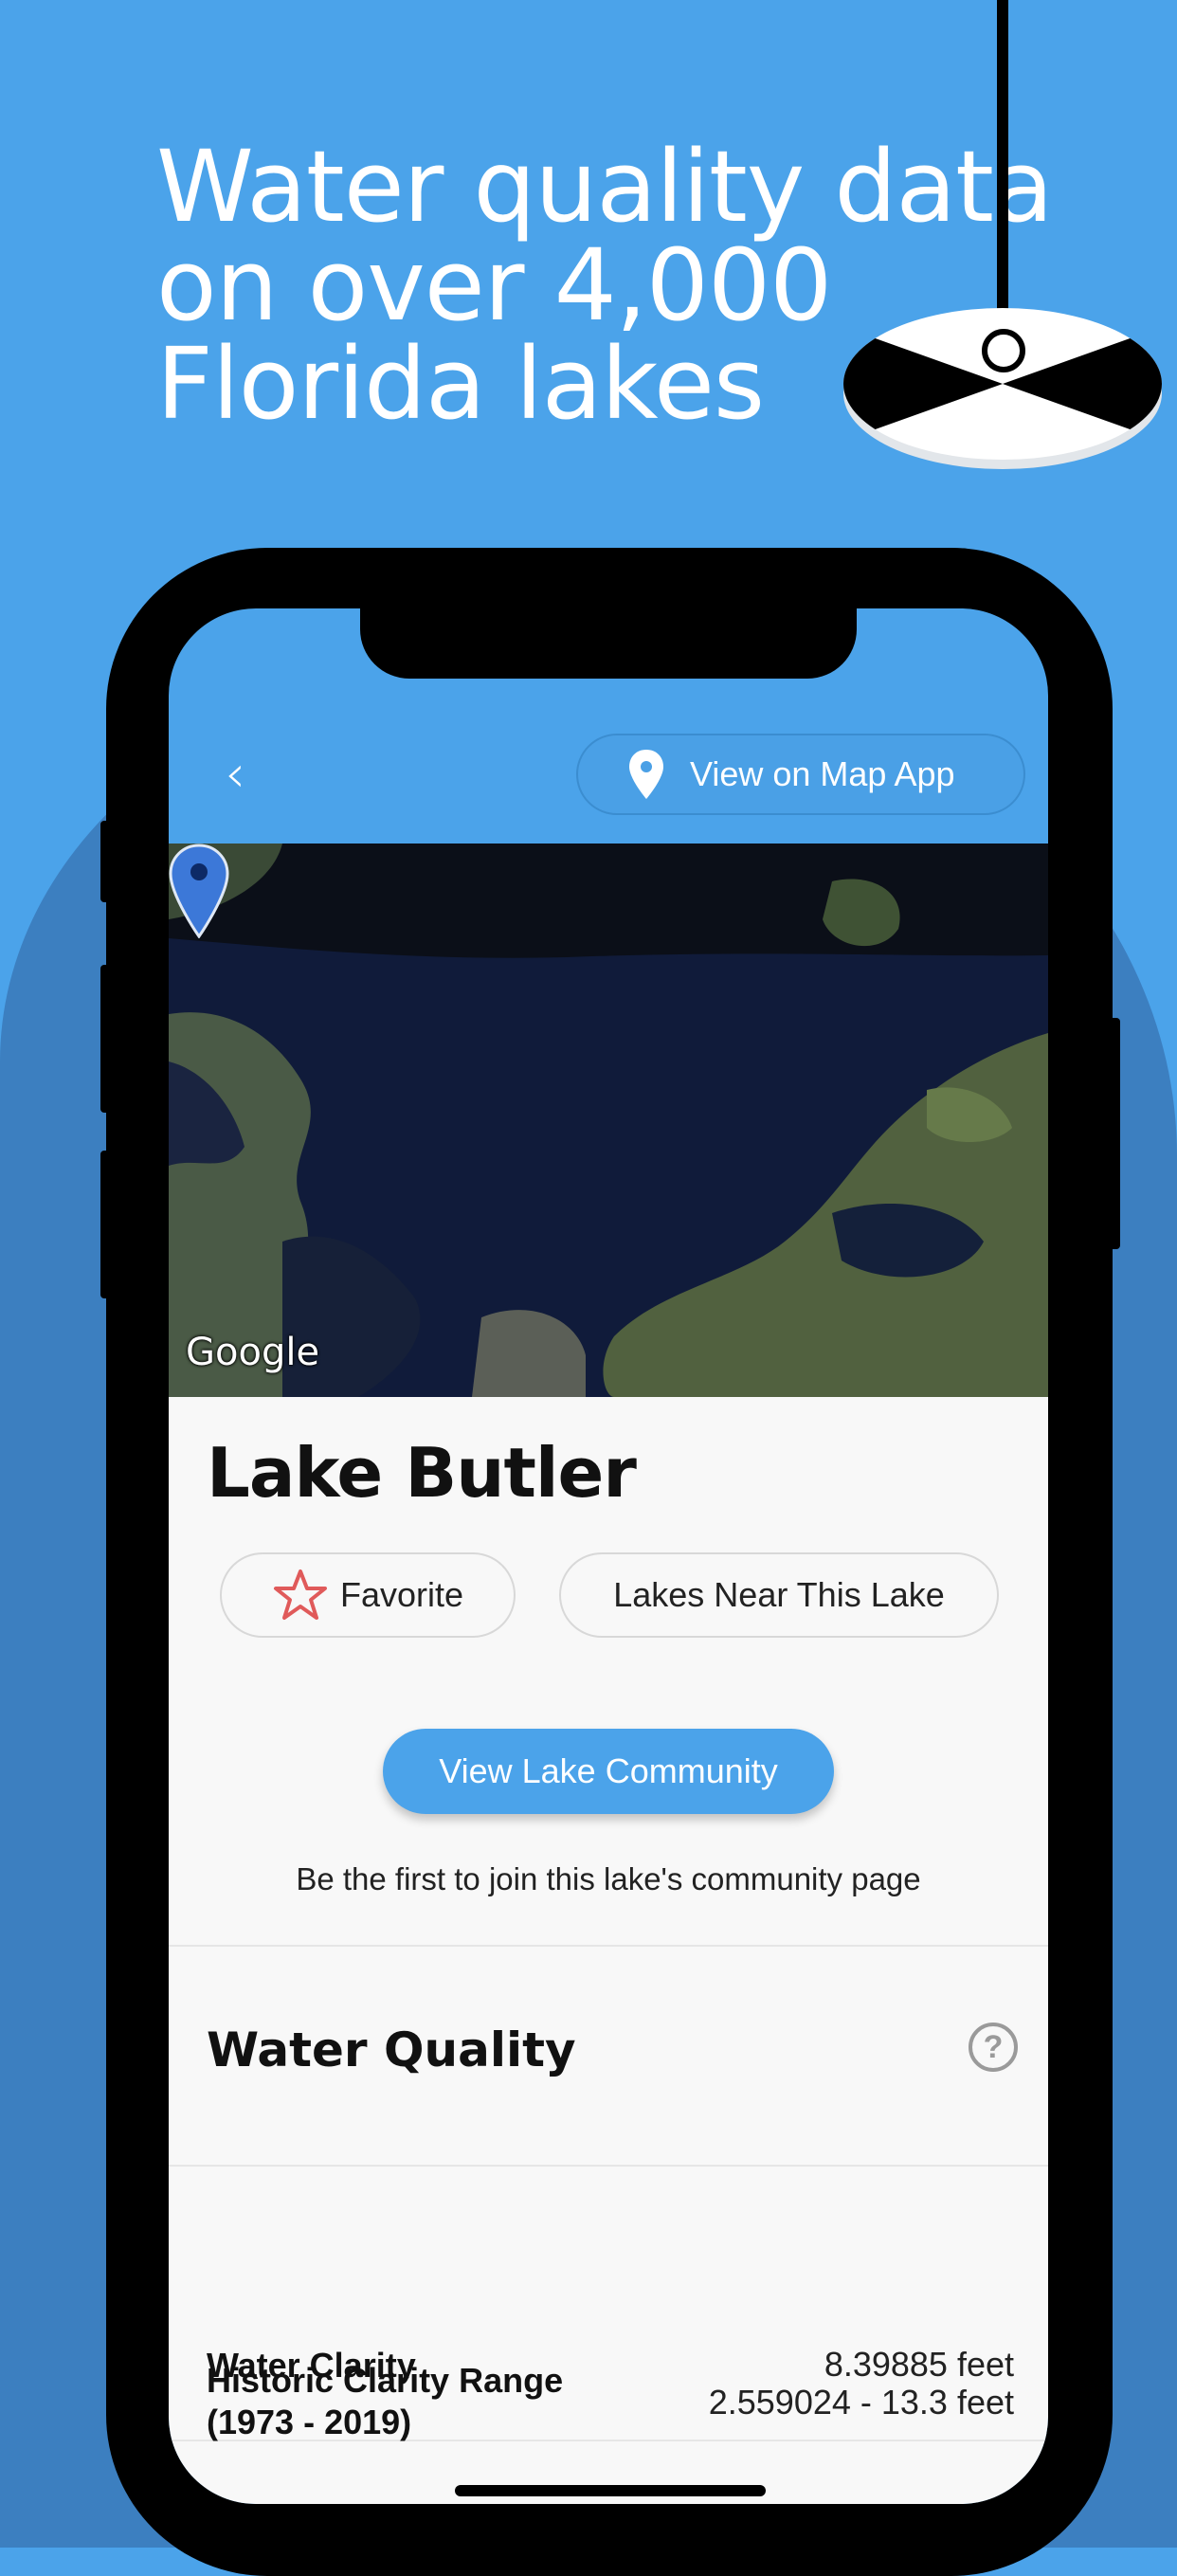 This screenshot has height=2576, width=1177. What do you see at coordinates (385, 2380) in the screenshot?
I see `historic-clarity-label-line-1: Historic Clarity Range` at bounding box center [385, 2380].